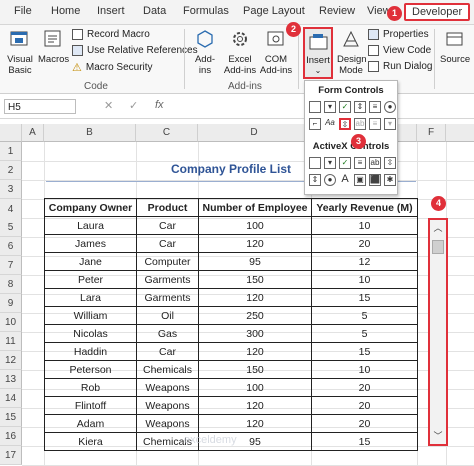 The height and width of the screenshot is (466, 474). I want to click on table-cell: Kiera, so click(90, 441).